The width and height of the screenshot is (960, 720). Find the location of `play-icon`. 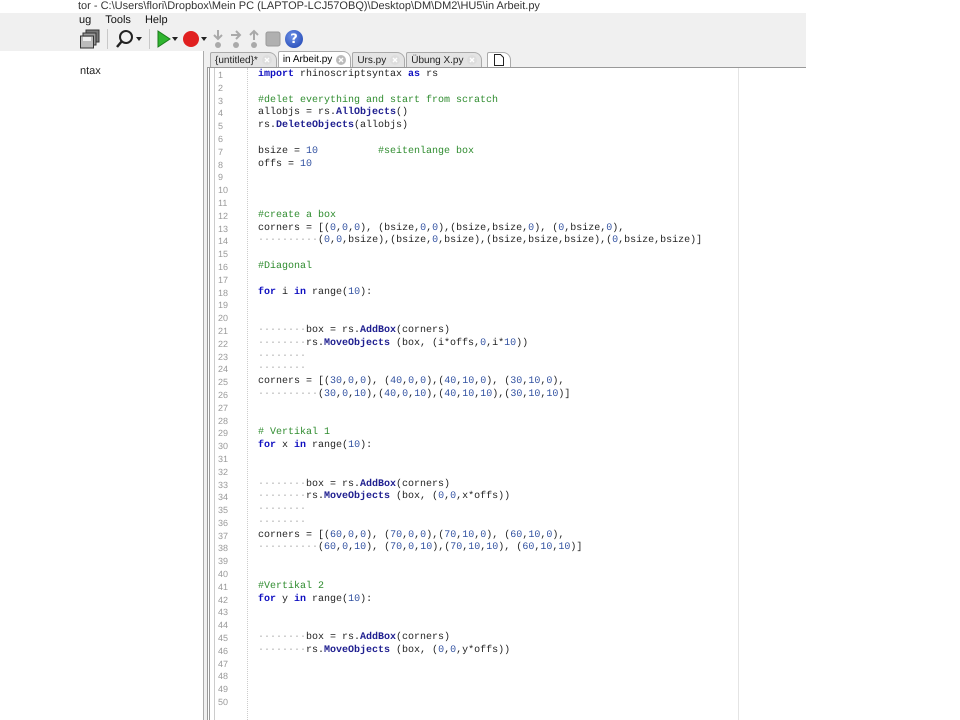

play-icon is located at coordinates (164, 39).